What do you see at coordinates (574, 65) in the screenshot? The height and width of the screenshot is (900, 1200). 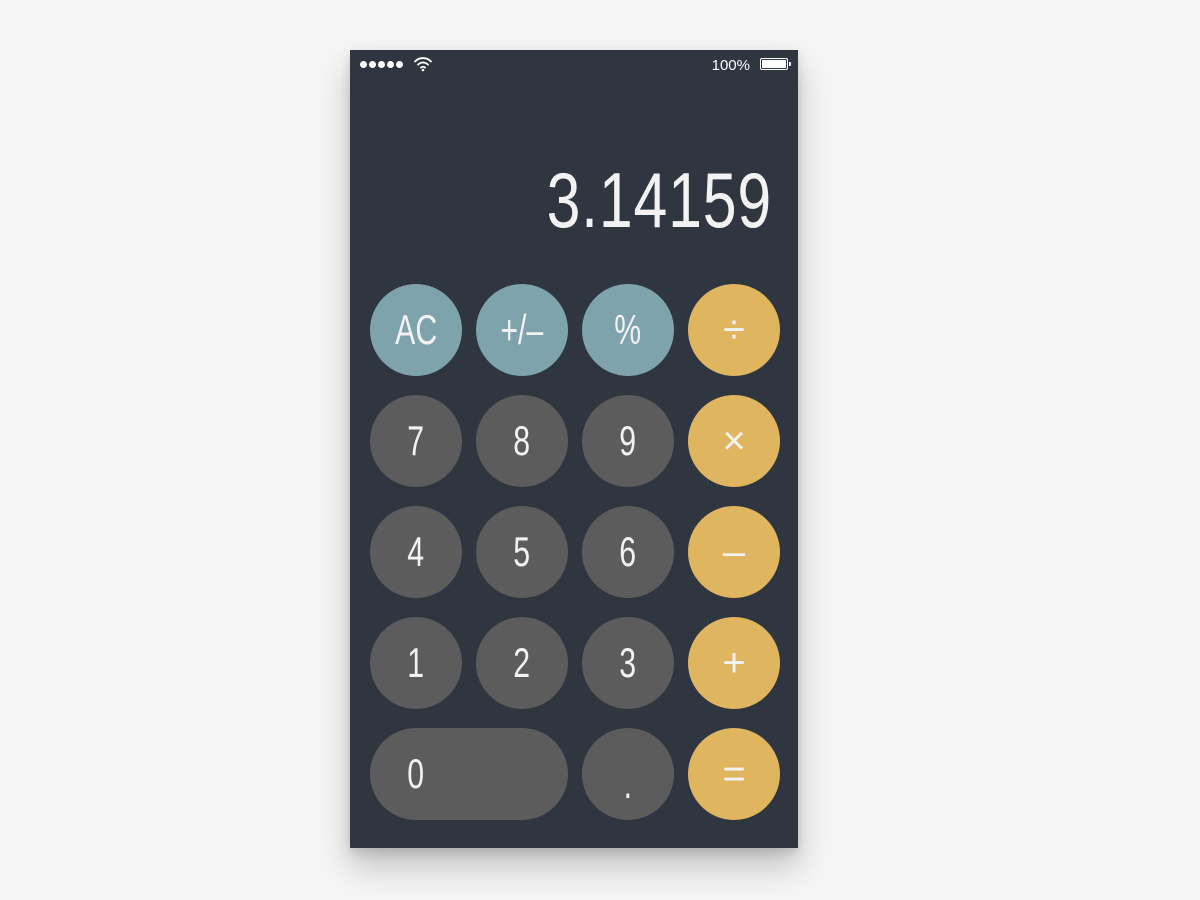 I see `status-bar: 100%` at bounding box center [574, 65].